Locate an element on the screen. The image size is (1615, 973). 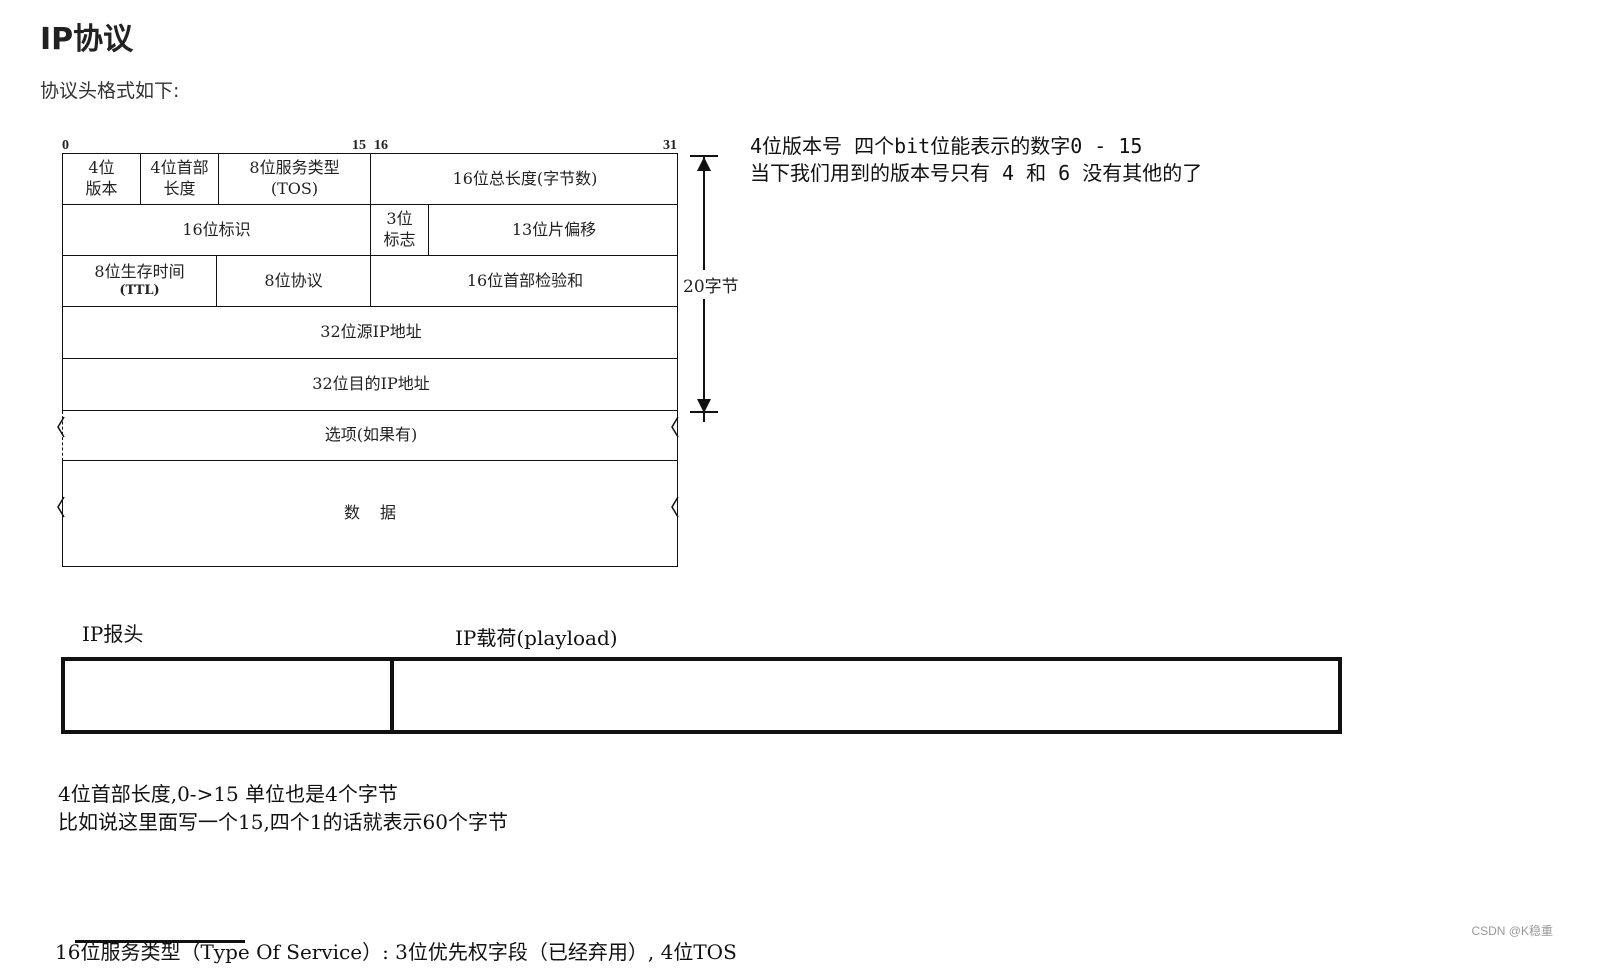
header-row-3: 8位生存时间 (TTL) 8位协议 16位首部检验和 is located at coordinates (370, 281).